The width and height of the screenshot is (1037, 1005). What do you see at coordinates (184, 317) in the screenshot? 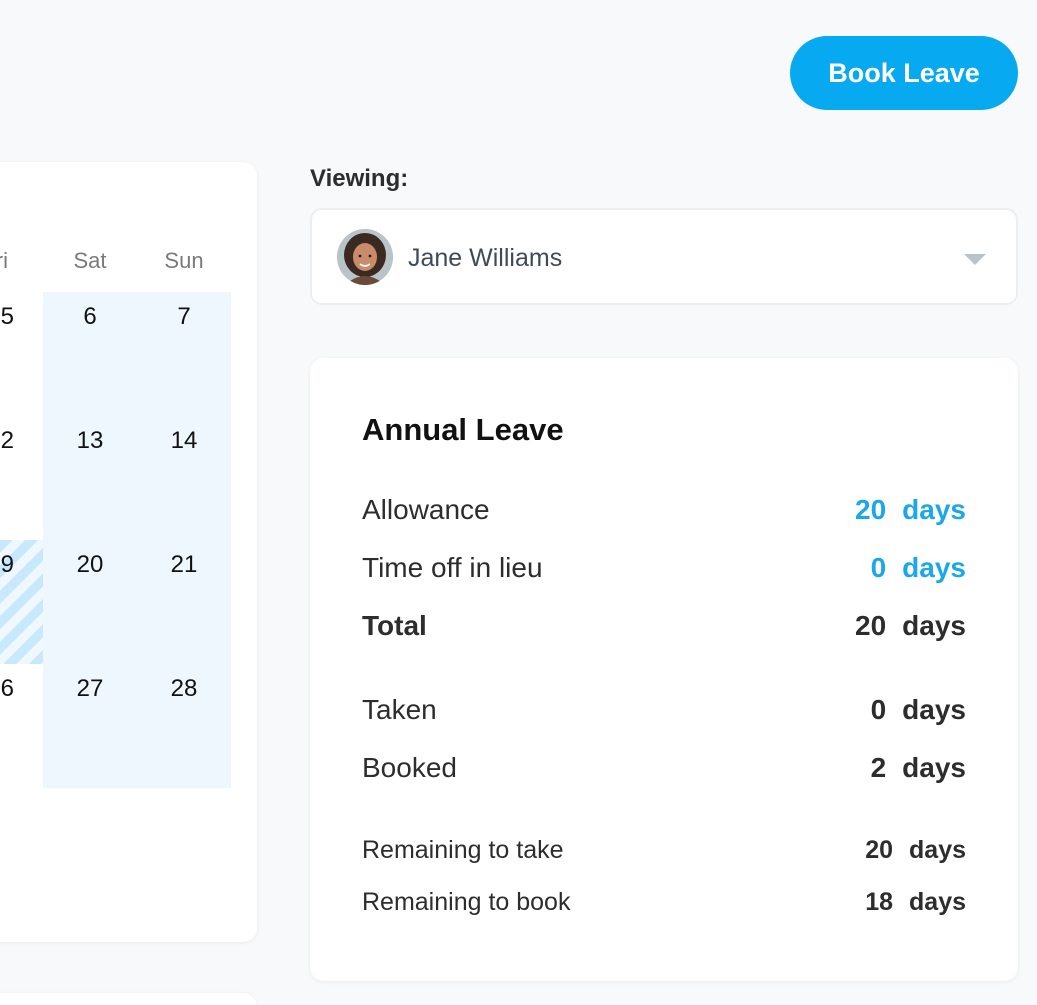
I see `calendar-day: 7` at bounding box center [184, 317].